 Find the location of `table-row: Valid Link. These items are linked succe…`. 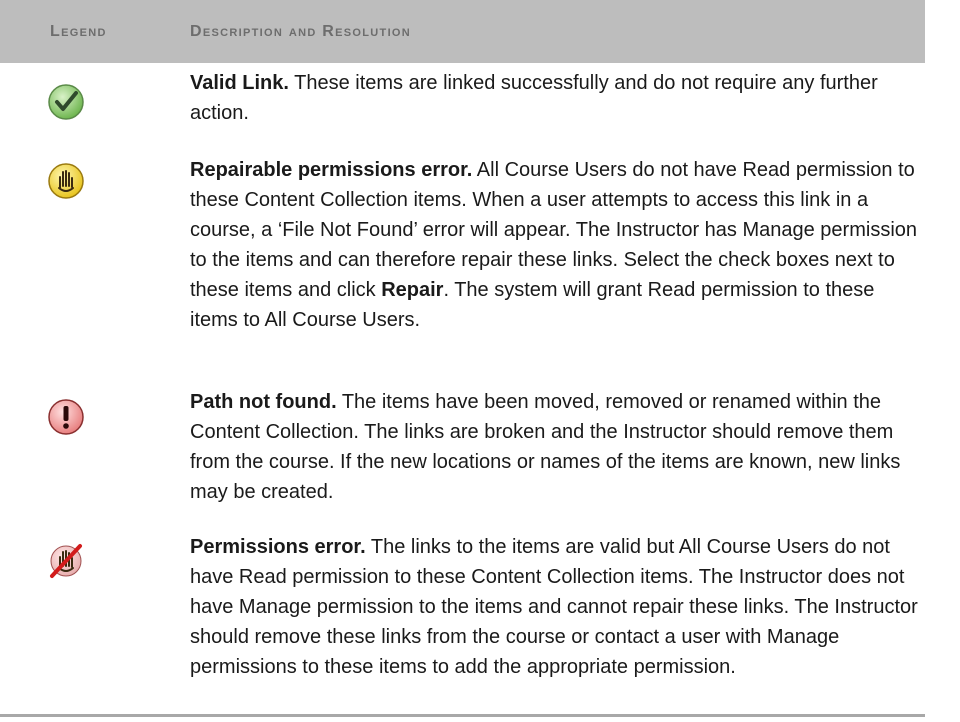

table-row: Valid Link. These items are linked succe… is located at coordinates (480, 109).